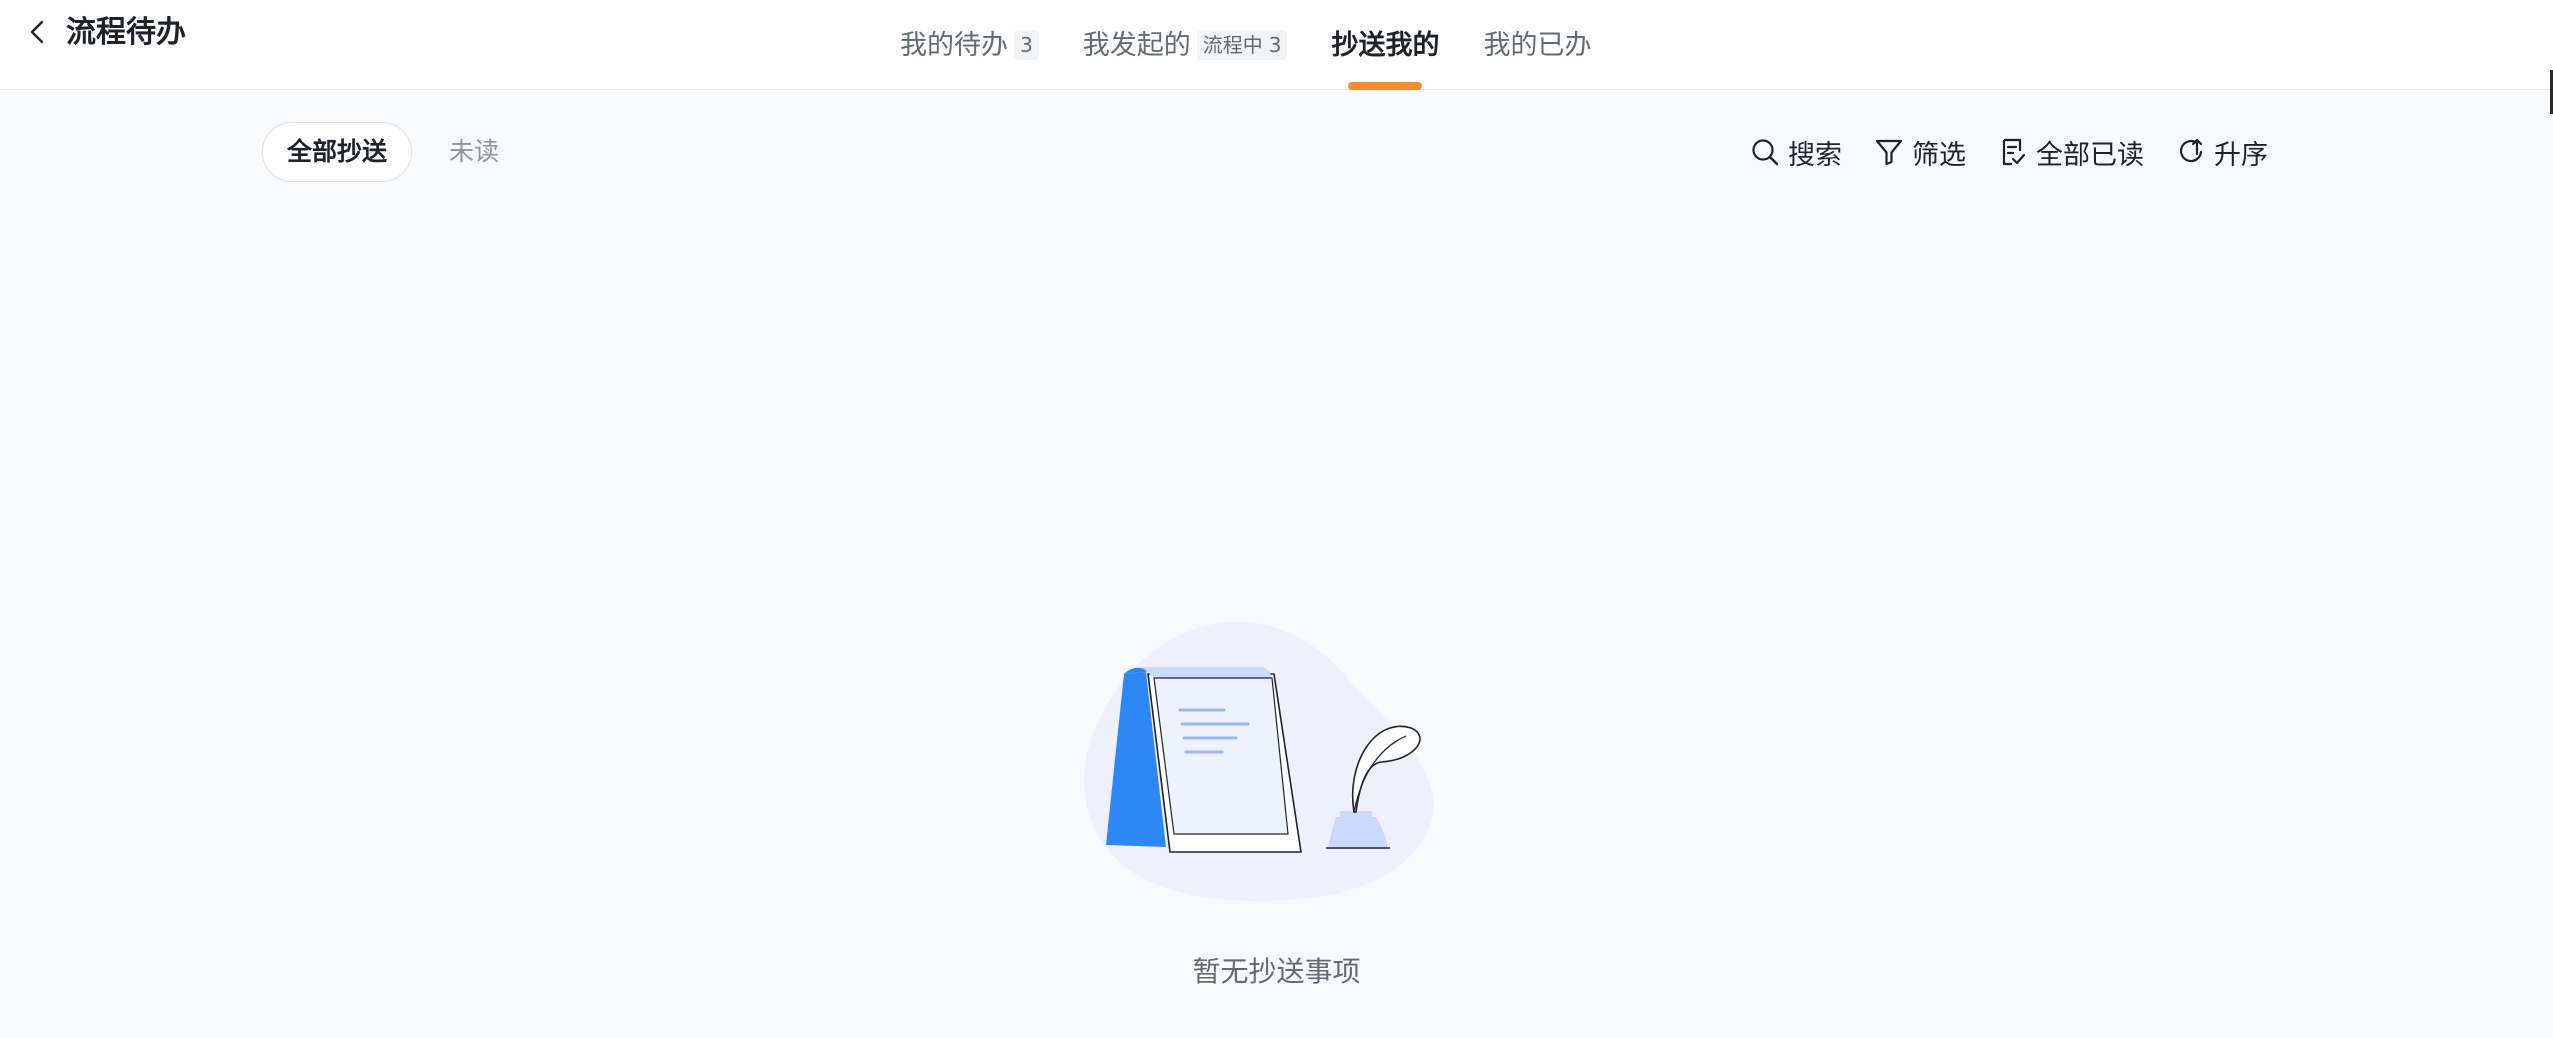 The width and height of the screenshot is (2553, 1038). Describe the element at coordinates (2071, 152) in the screenshot. I see `mark-all-read-button: 全部已读` at that location.